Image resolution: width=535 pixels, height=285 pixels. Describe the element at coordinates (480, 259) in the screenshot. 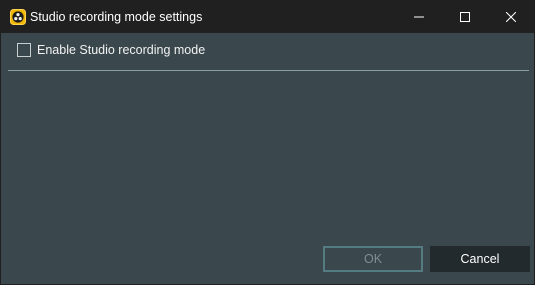

I see `cancel-button: Cancel` at that location.